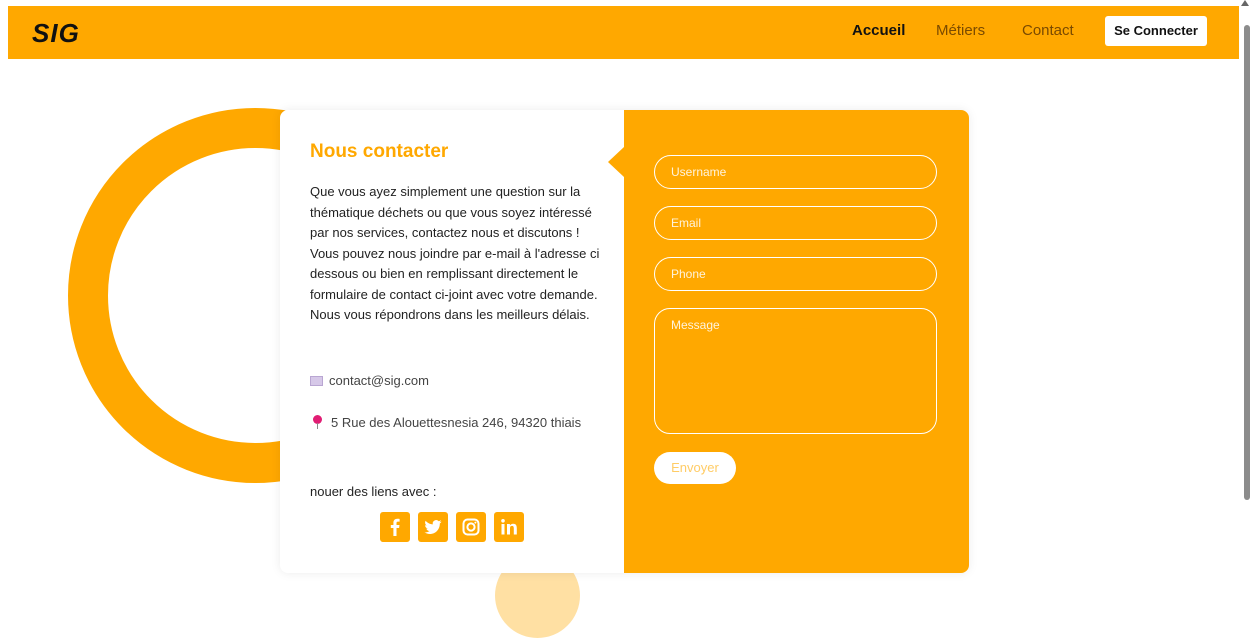  What do you see at coordinates (433, 527) in the screenshot?
I see `twitter-icon` at bounding box center [433, 527].